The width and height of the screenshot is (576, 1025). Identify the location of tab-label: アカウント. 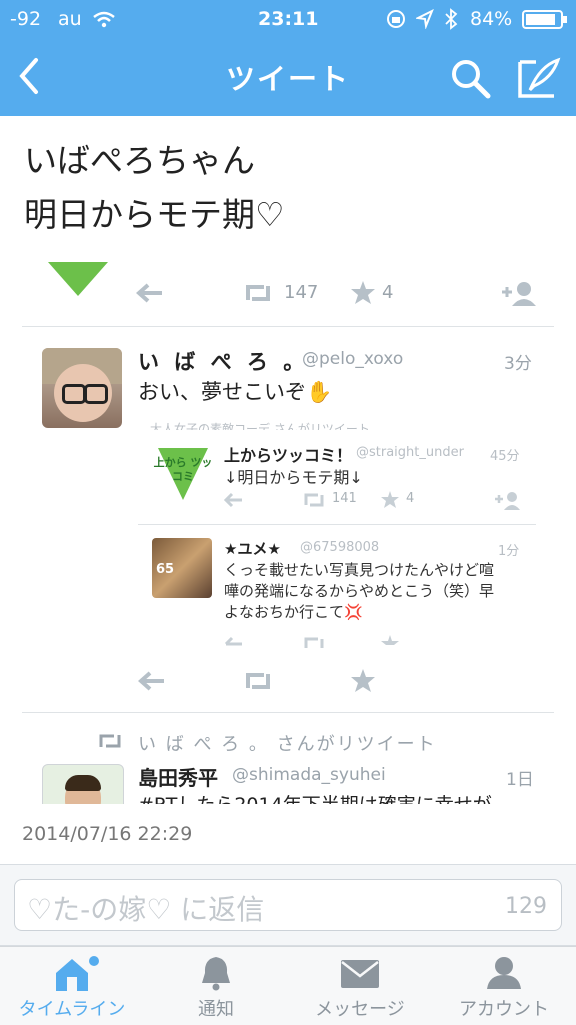
(504, 1009).